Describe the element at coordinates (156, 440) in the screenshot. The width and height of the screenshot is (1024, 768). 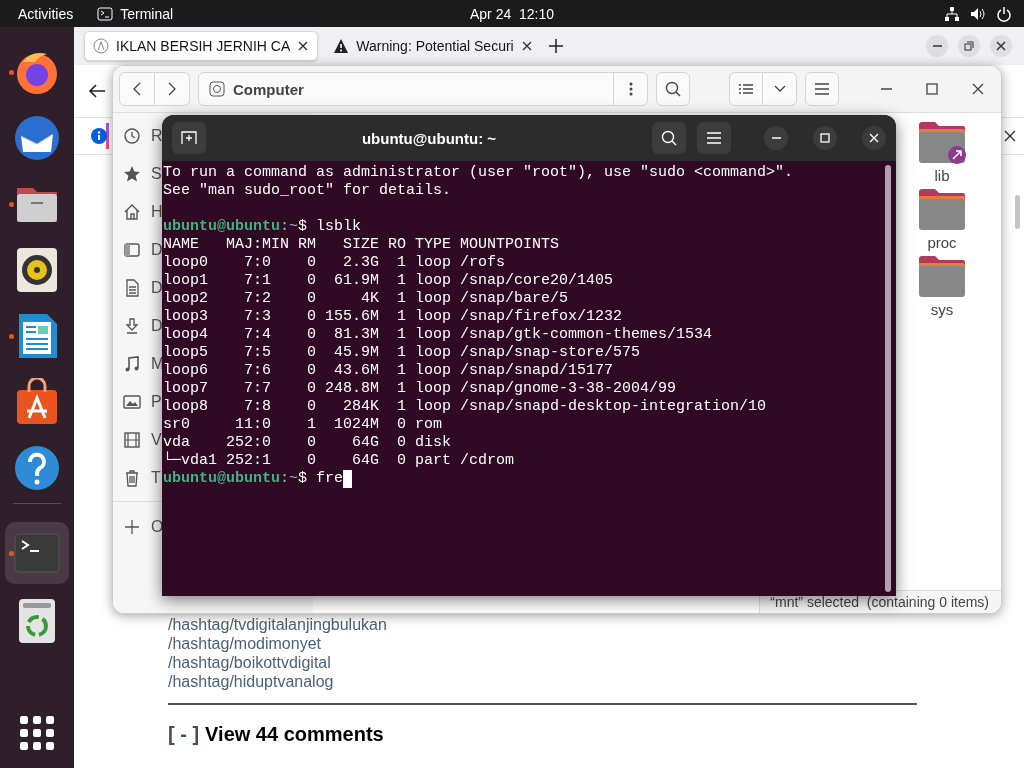
I see `sidebar-item: V` at that location.